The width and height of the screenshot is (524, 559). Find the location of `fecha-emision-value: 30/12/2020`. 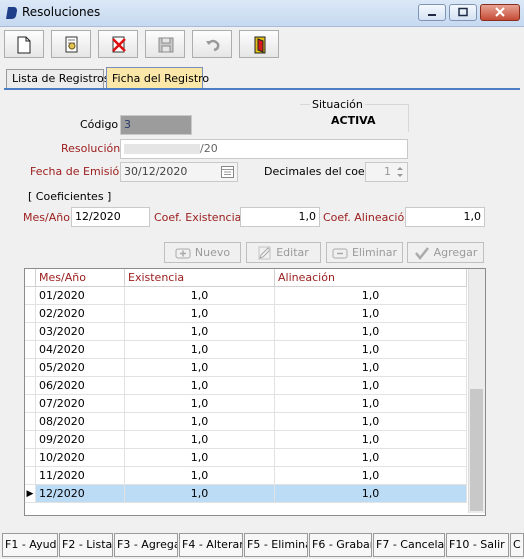

fecha-emision-value: 30/12/2020 is located at coordinates (156, 171).